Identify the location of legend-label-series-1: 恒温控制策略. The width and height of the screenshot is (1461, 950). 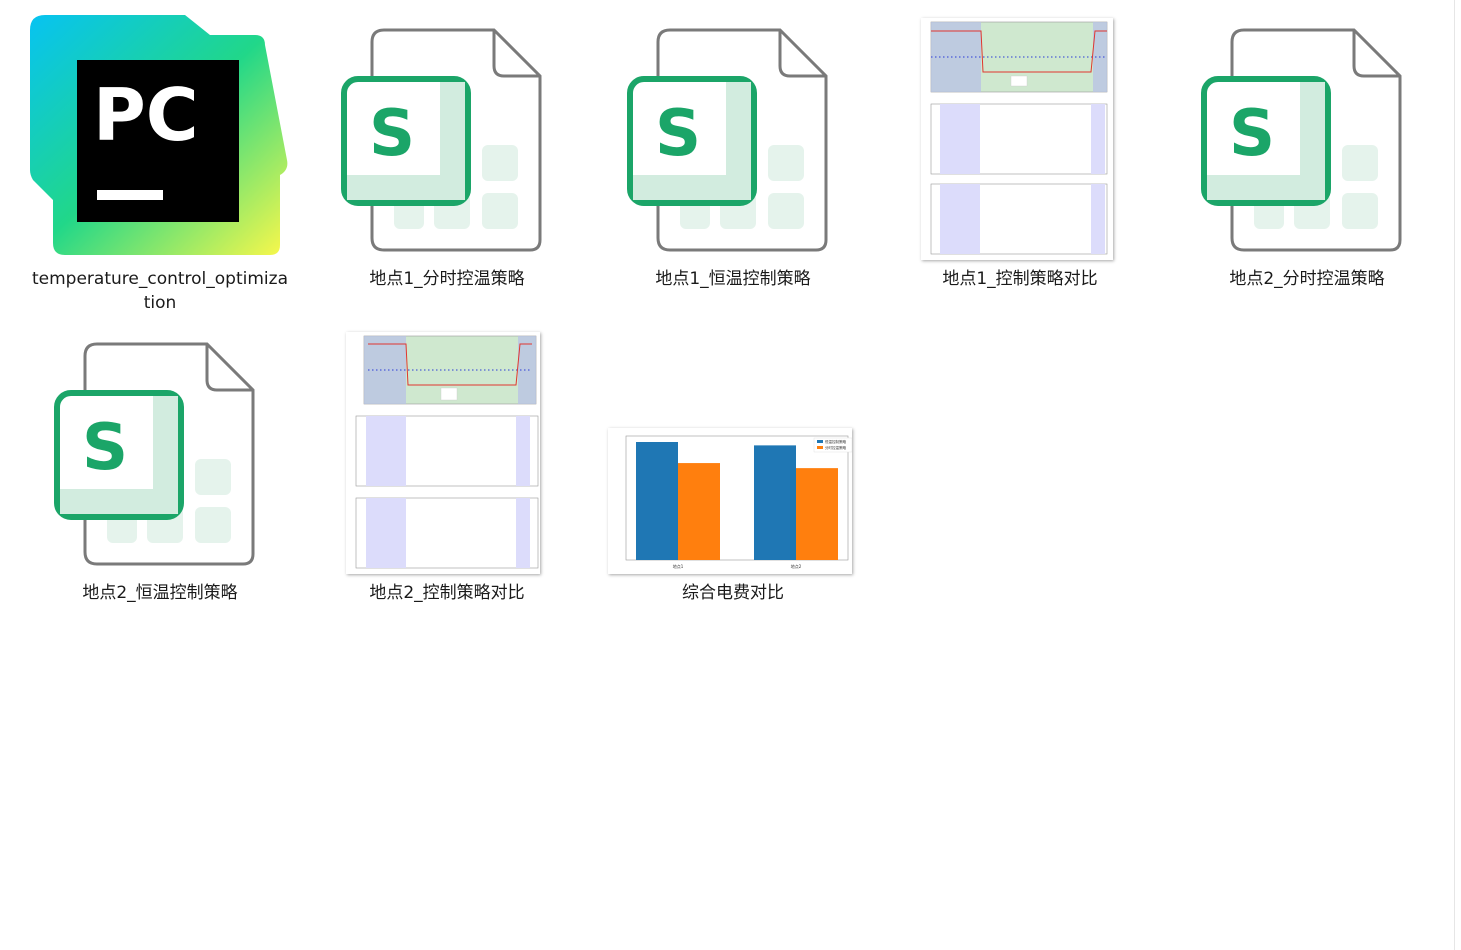
(835, 441).